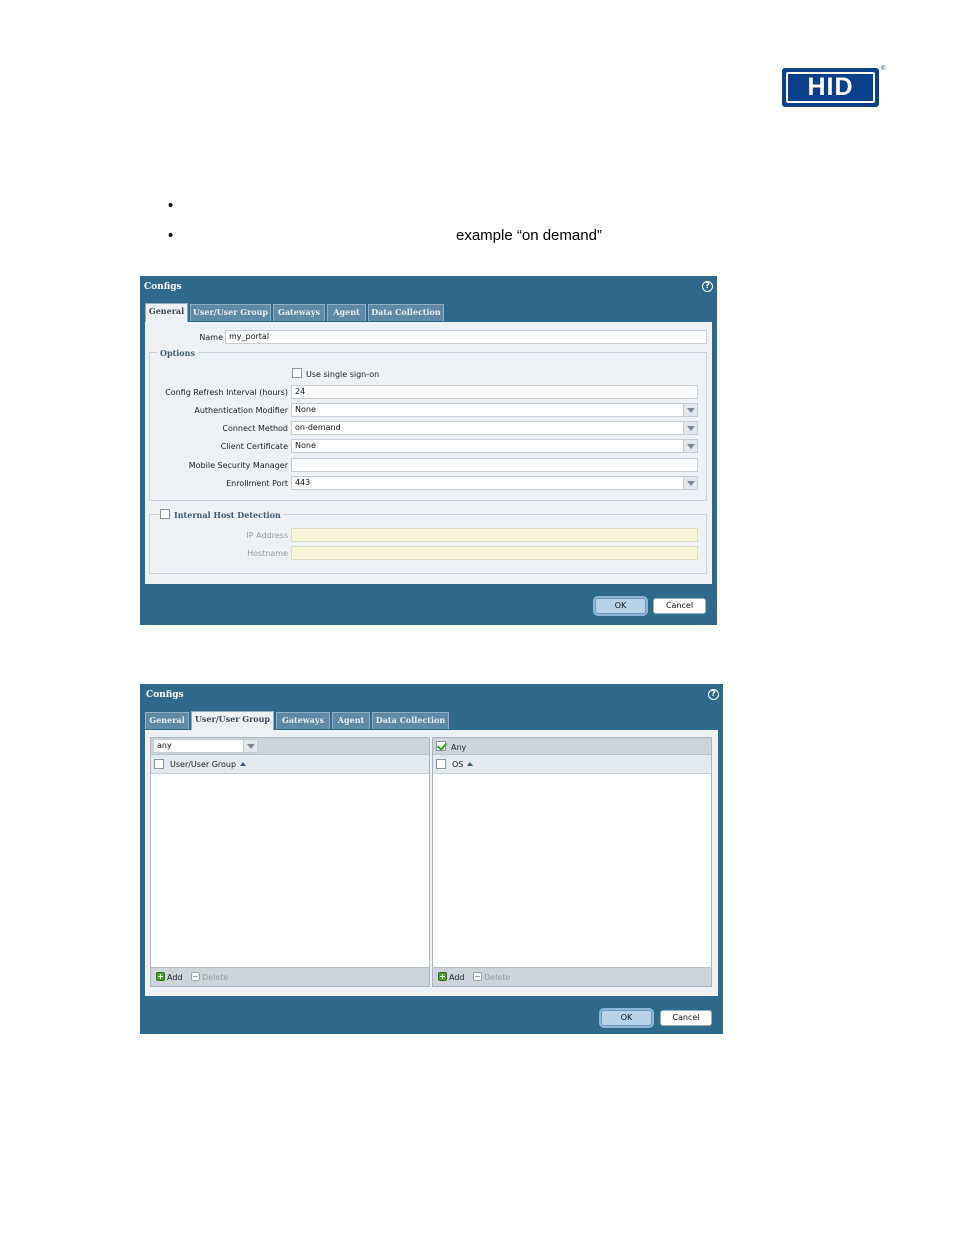 Image resolution: width=954 pixels, height=1235 pixels. Describe the element at coordinates (211, 337) in the screenshot. I see `name-label: Name` at that location.